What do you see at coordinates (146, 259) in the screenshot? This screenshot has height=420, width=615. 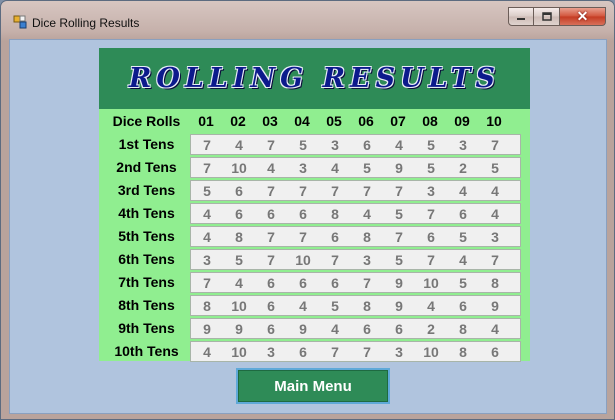 I see `row-label: 6th Tens` at bounding box center [146, 259].